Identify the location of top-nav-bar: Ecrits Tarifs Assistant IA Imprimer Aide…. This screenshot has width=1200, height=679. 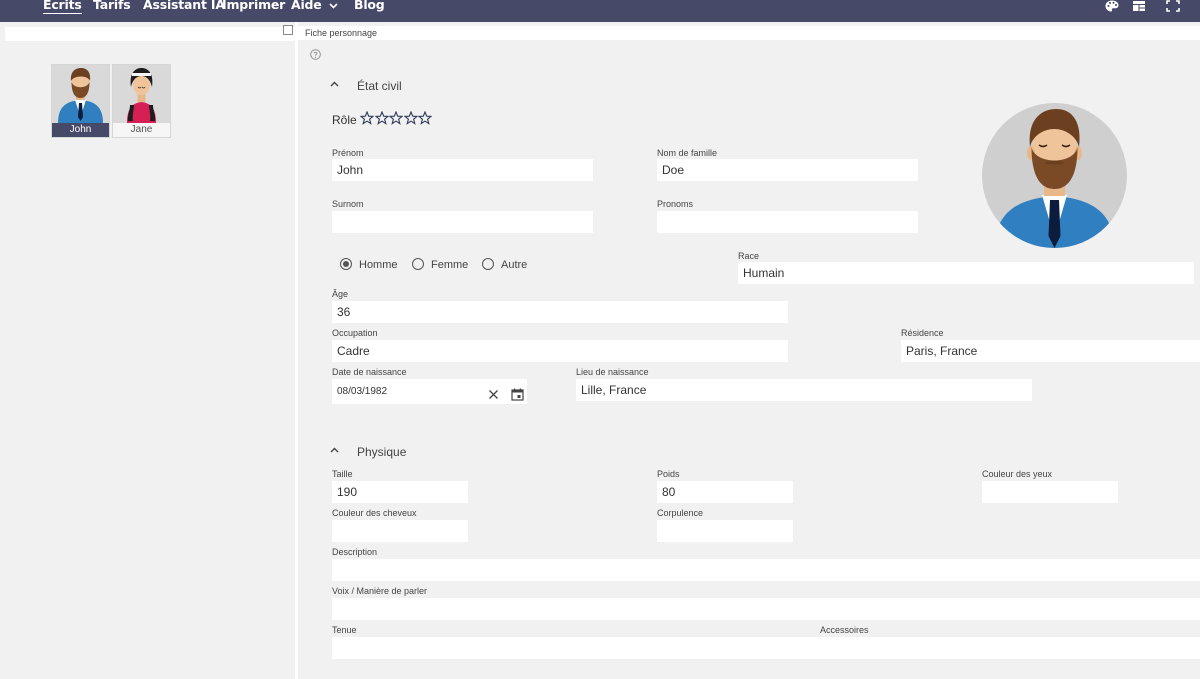
(600, 11).